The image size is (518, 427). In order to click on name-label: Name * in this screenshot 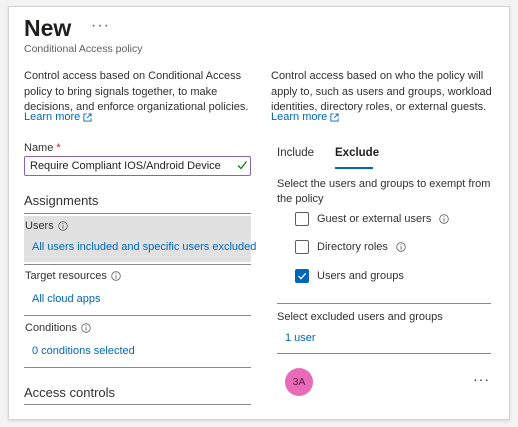, I will do `click(42, 148)`.